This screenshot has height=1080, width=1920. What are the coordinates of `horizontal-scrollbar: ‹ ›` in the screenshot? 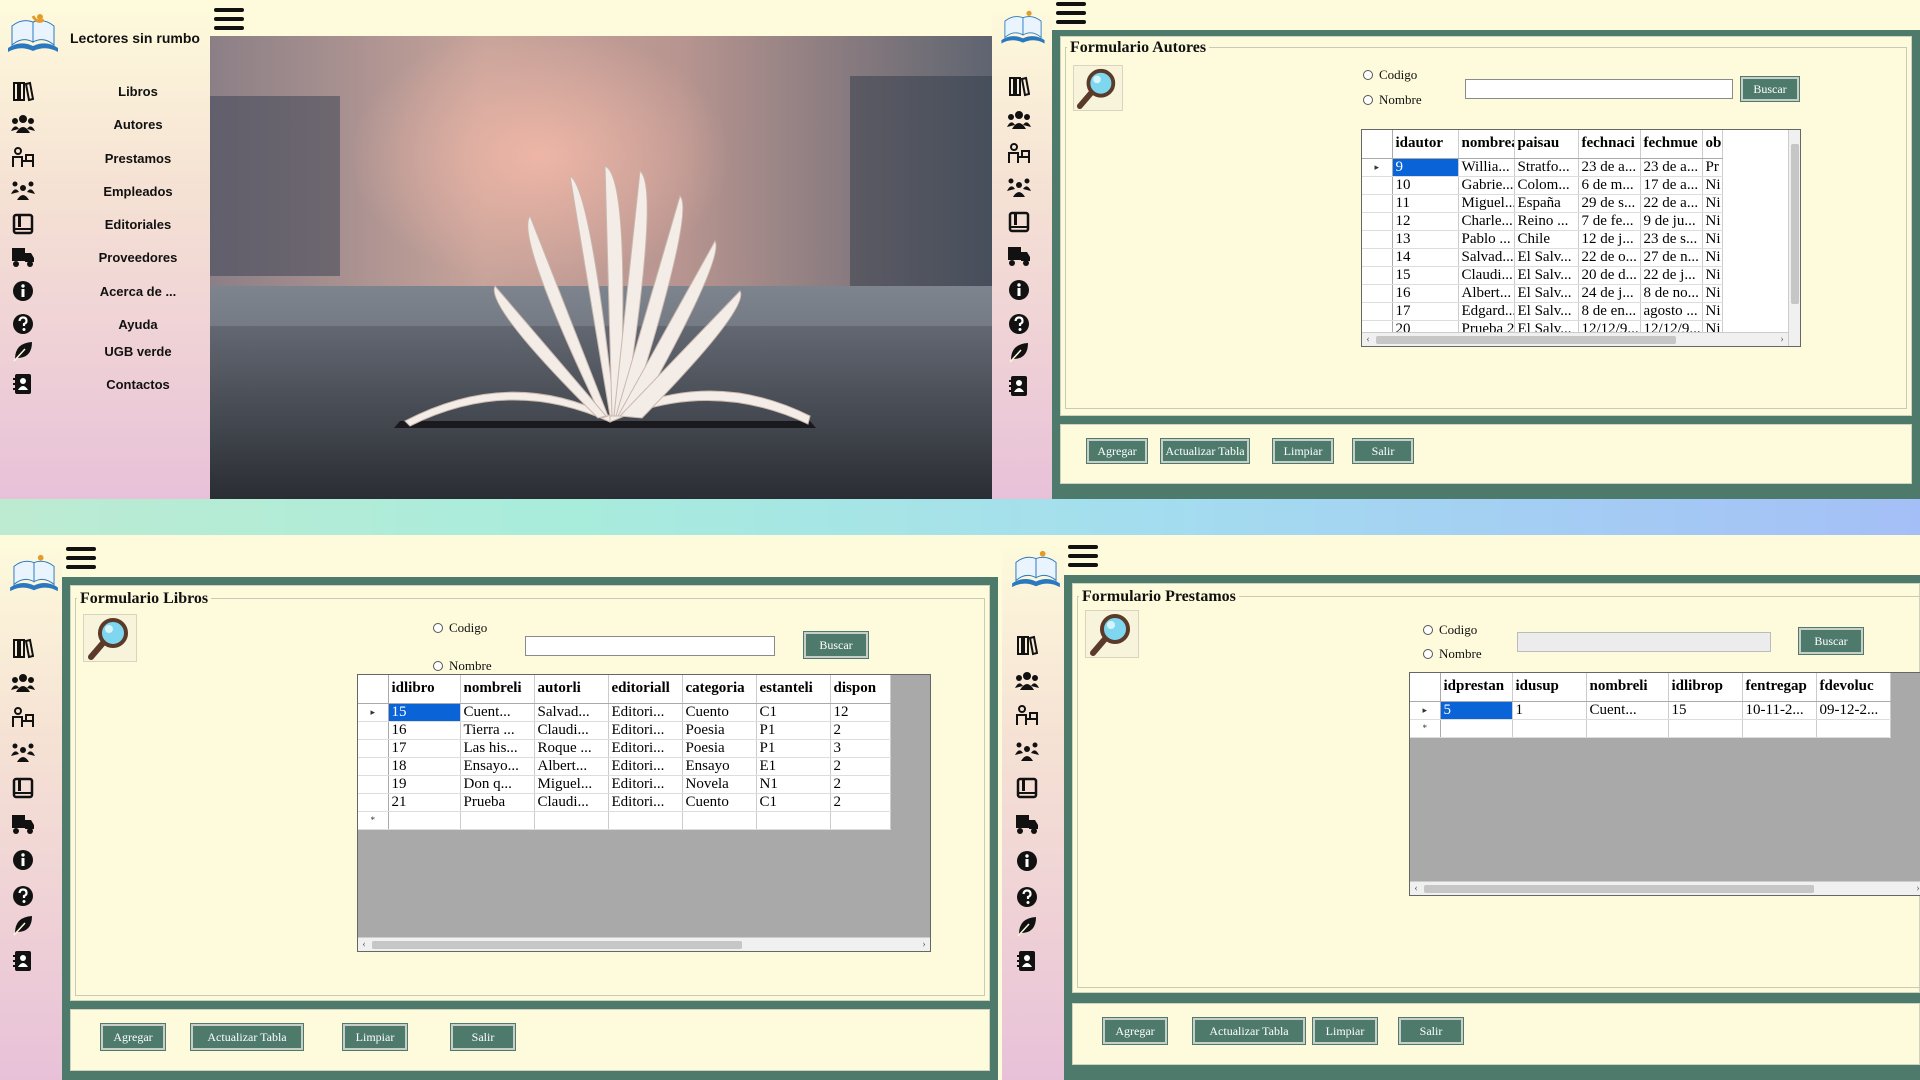 It's located at (644, 944).